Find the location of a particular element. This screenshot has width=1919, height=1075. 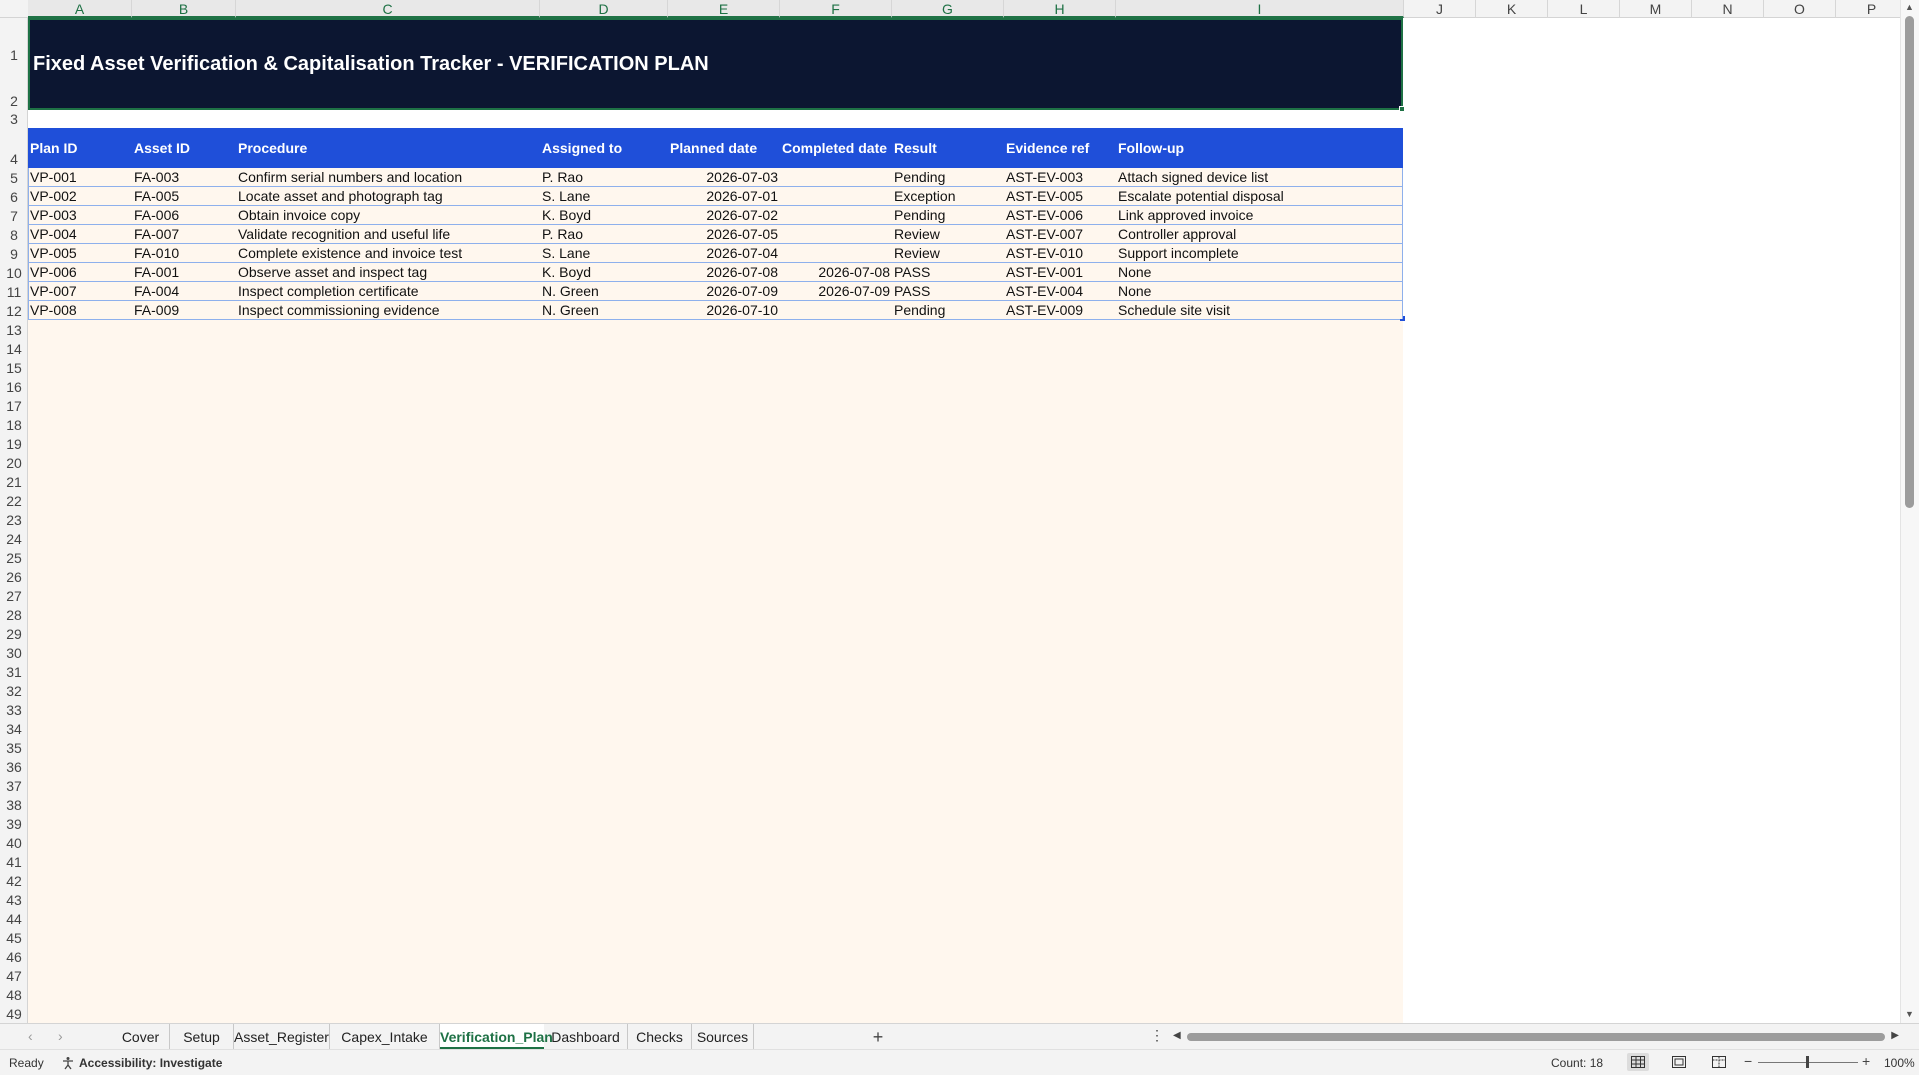

table-cell: VP-007 is located at coordinates (80, 291).